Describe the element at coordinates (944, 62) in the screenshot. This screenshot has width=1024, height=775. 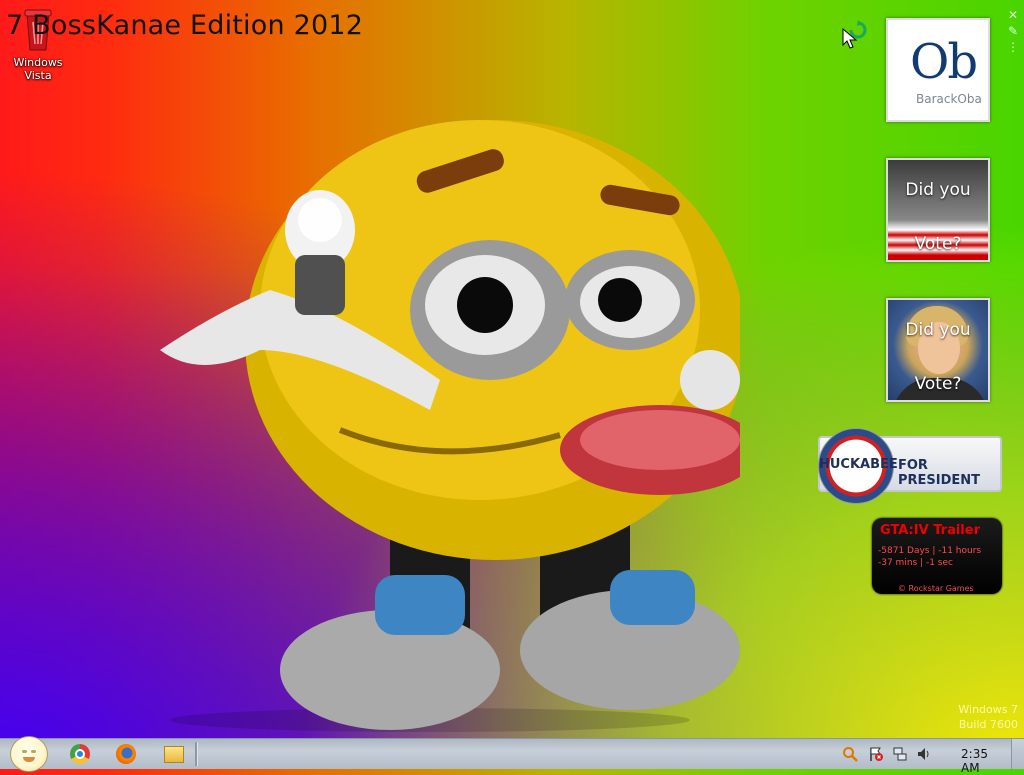
I see `gadget-obama-logo: Ob` at that location.